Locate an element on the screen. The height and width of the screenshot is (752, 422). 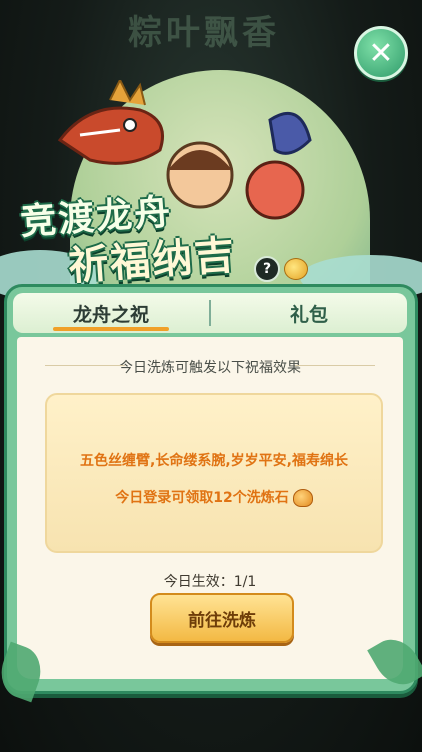
wash-stone-icon is located at coordinates (302, 498).